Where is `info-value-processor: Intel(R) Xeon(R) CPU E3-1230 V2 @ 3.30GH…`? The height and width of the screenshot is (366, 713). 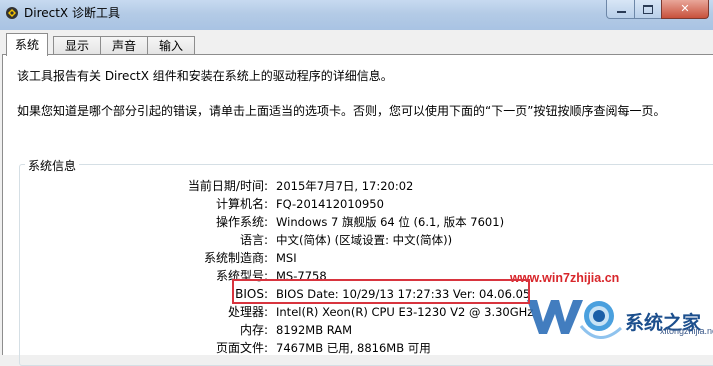 info-value-processor: Intel(R) Xeon(R) CPU E3-1230 V2 @ 3.30GH… is located at coordinates (405, 312).